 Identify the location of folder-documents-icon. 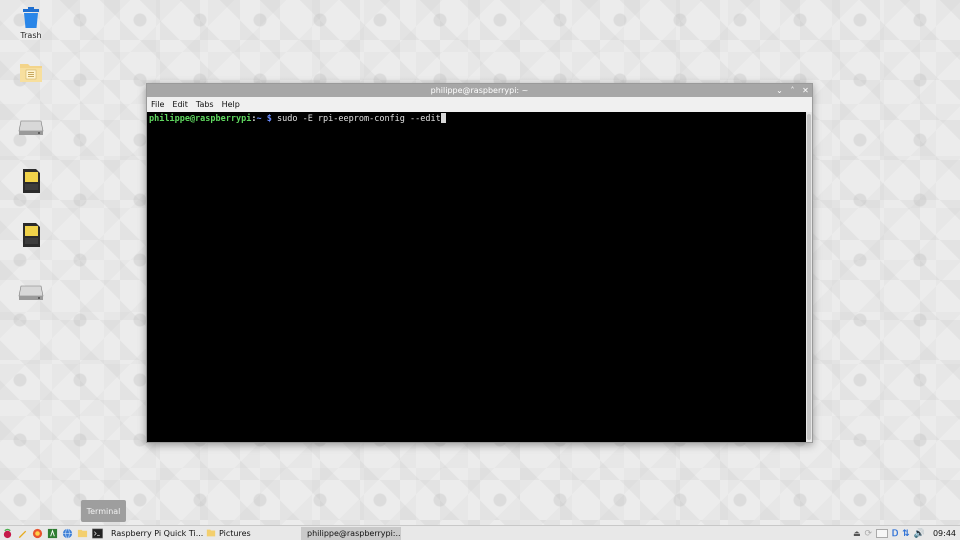
(31, 73).